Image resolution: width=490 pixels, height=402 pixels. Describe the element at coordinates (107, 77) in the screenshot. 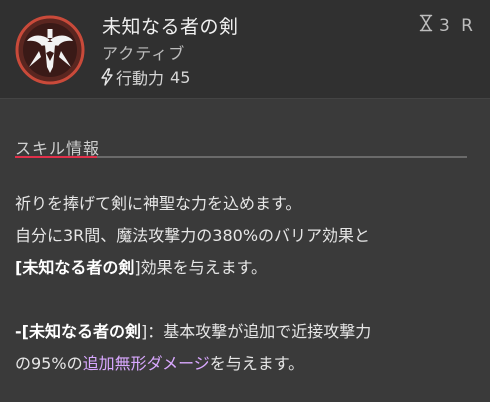

I see `lightning-icon` at that location.